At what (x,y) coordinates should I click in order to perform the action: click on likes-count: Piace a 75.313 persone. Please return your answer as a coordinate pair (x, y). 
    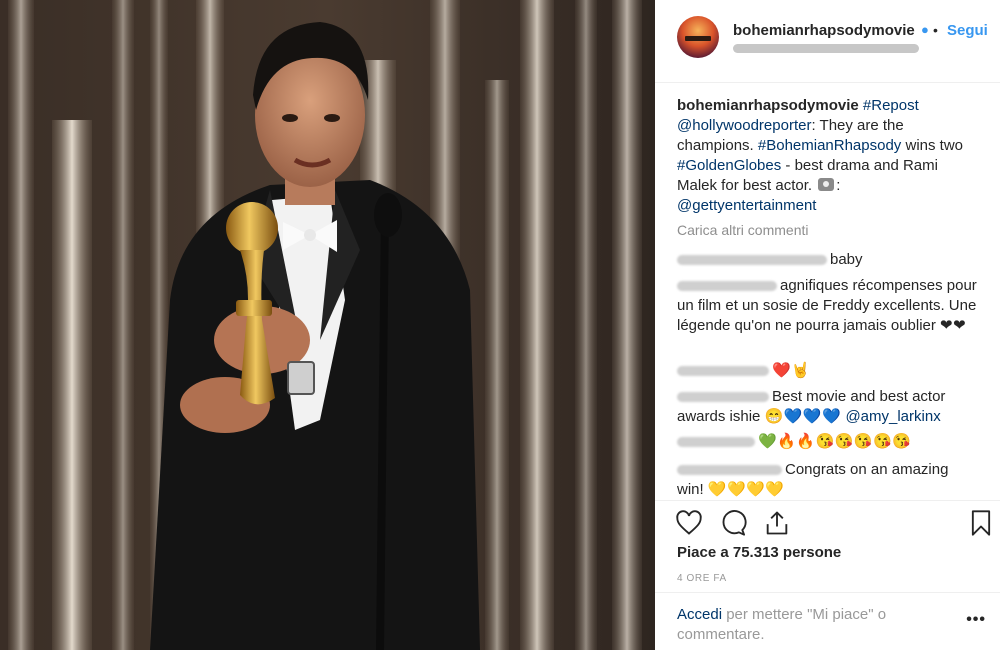
    Looking at the image, I should click on (759, 552).